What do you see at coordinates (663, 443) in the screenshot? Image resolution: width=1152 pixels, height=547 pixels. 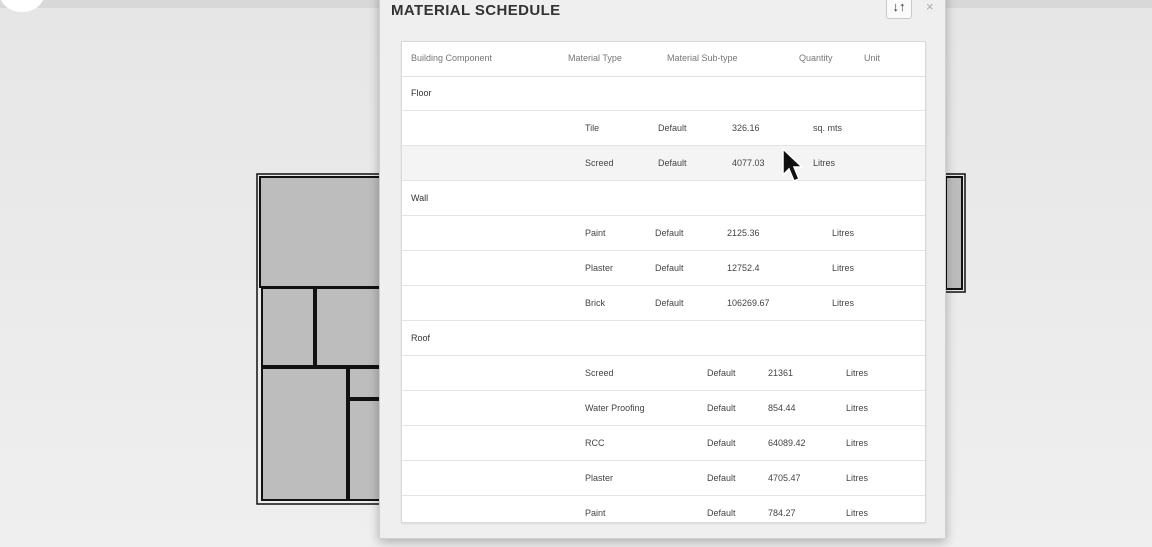 I see `table-row: RCC Default 64089.42 Litres` at bounding box center [663, 443].